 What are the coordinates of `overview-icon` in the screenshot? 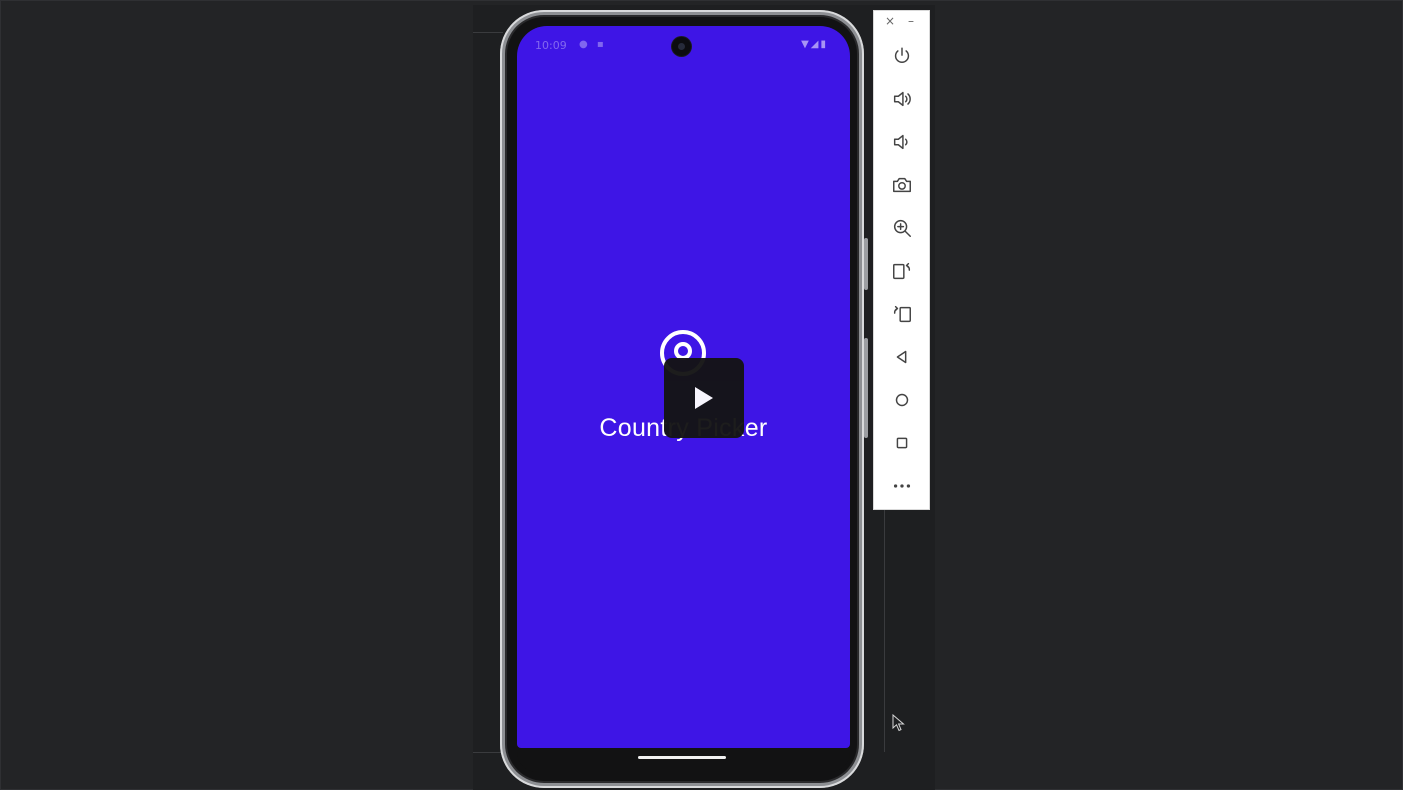 It's located at (902, 443).